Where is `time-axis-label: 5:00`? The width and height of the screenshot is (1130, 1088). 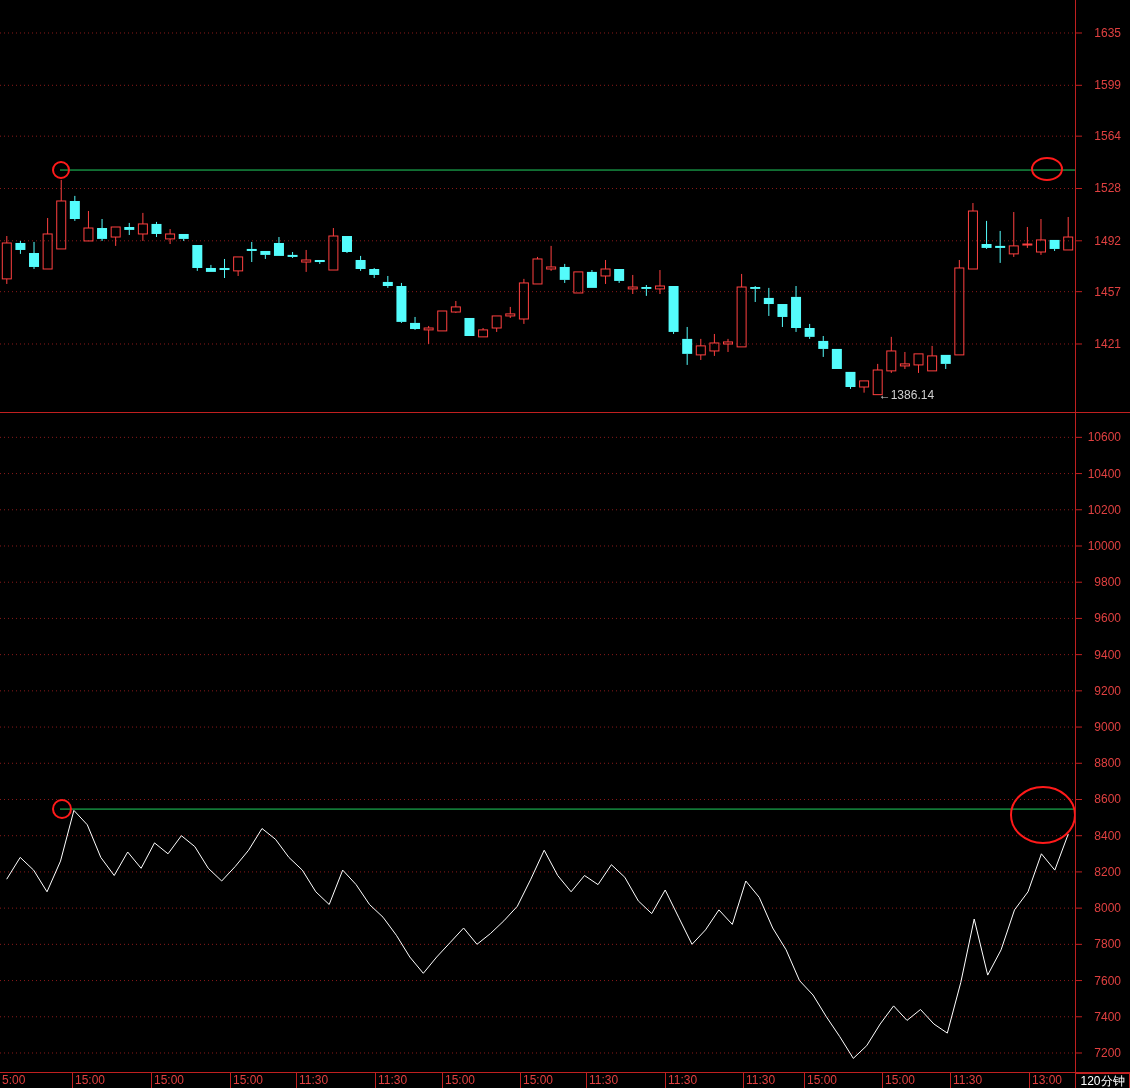
time-axis-label: 5:00 is located at coordinates (13, 1080).